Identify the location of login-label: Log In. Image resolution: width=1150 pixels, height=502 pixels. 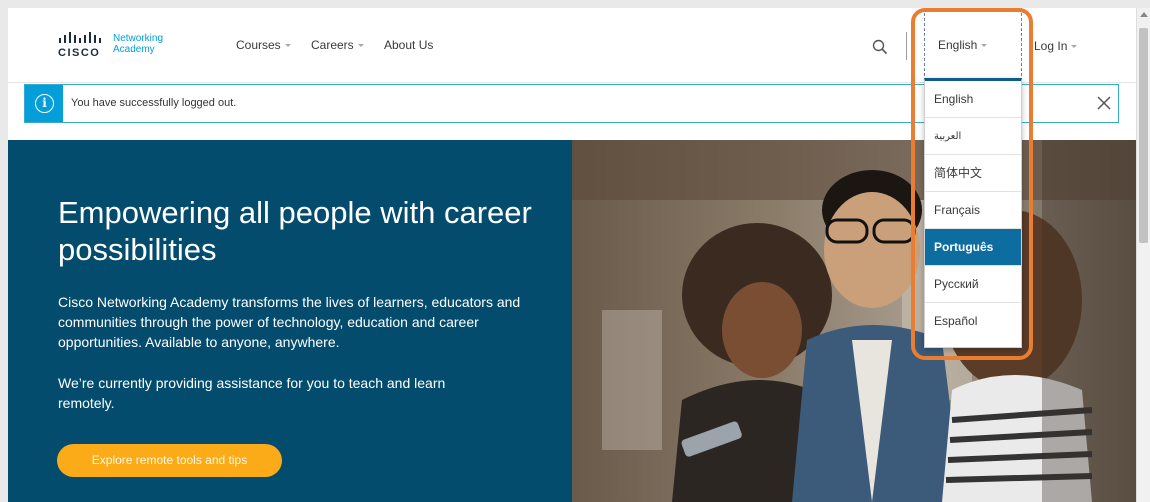
(1051, 46).